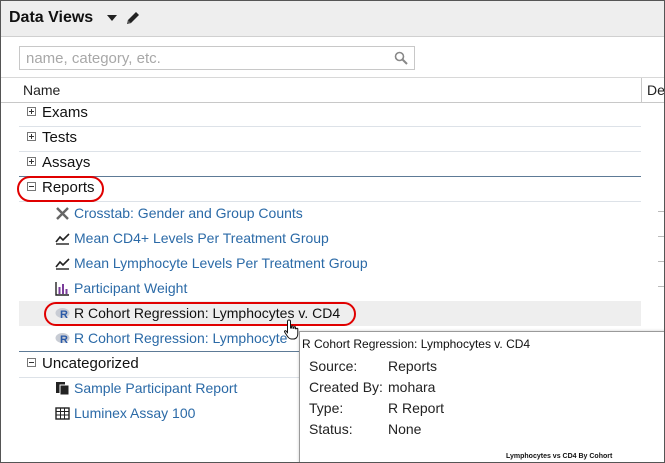 The height and width of the screenshot is (463, 665). Describe the element at coordinates (155, 388) in the screenshot. I see `report-link: Sample Participant Report` at that location.